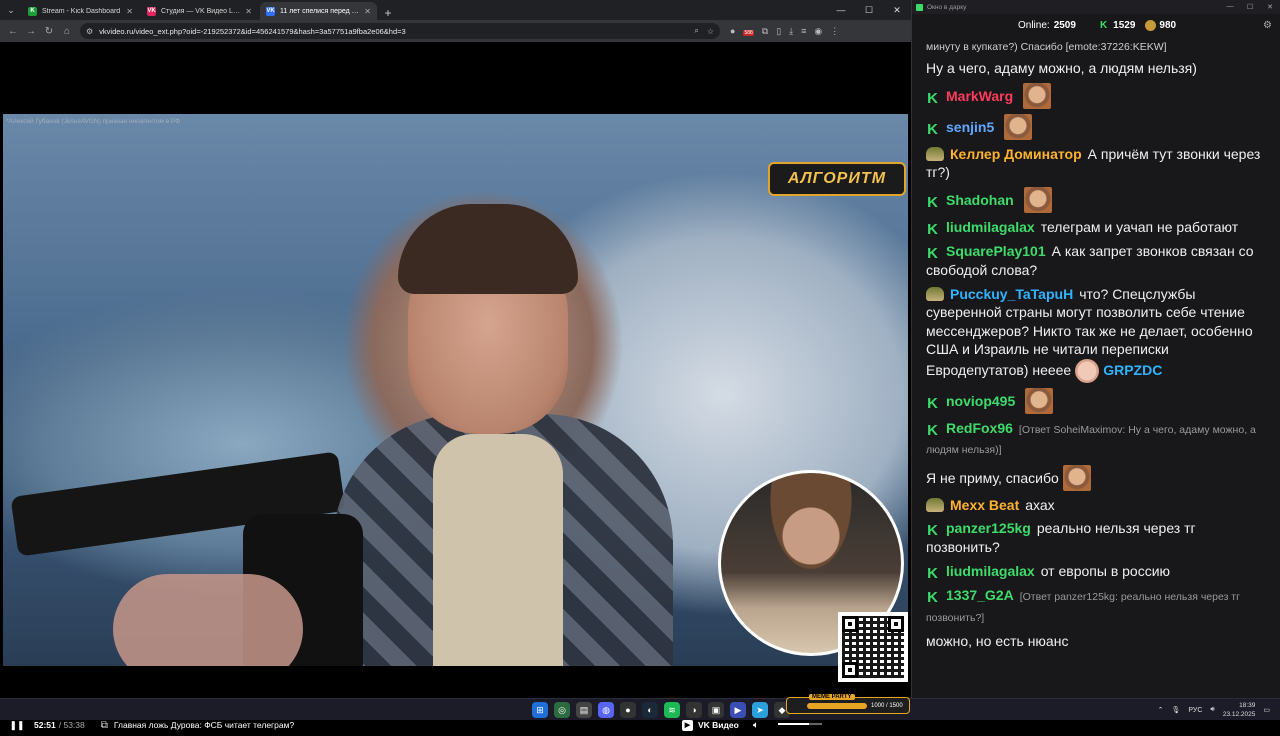 This screenshot has width=1280, height=736. Describe the element at coordinates (1195, 710) in the screenshot. I see `tray-language: РУС` at that location.